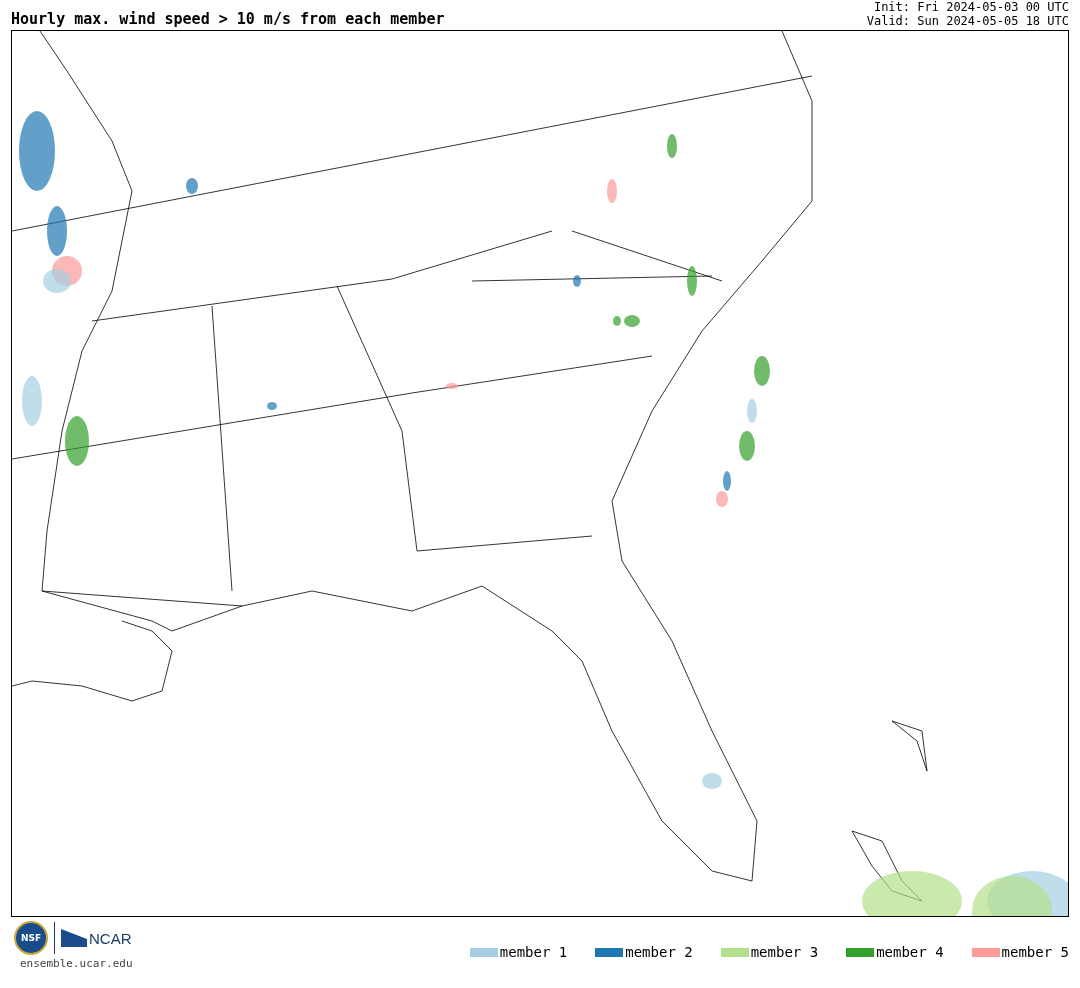  I want to click on legend-label: member 3, so click(784, 952).